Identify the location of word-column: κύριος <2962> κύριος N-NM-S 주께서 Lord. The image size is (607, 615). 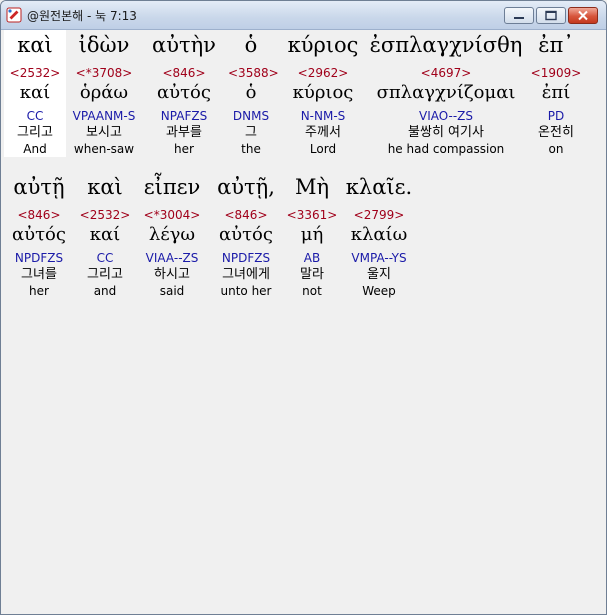
(323, 93).